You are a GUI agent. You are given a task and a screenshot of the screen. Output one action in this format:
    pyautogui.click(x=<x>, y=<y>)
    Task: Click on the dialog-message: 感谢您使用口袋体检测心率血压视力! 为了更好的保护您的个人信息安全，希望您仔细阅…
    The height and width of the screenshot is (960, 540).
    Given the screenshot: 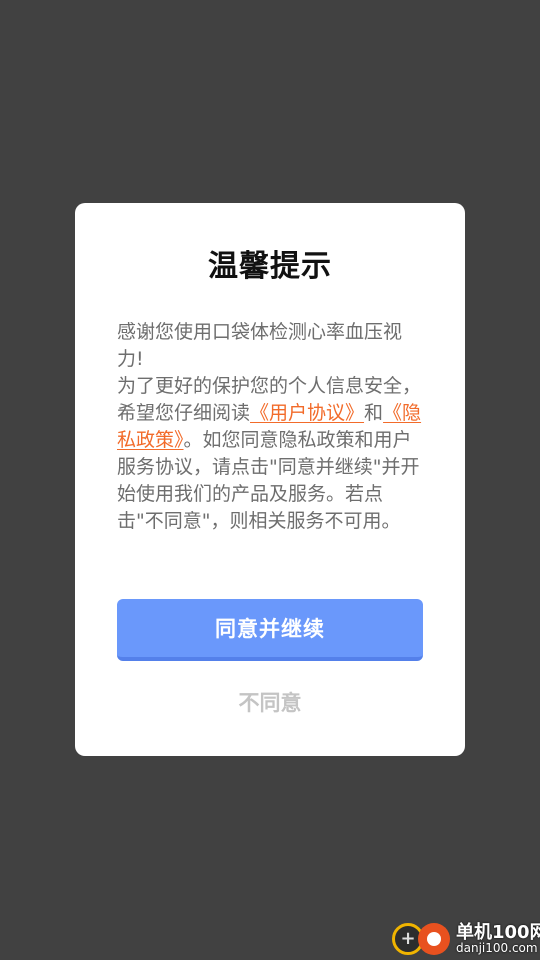 What is the action you would take?
    pyautogui.click(x=270, y=427)
    